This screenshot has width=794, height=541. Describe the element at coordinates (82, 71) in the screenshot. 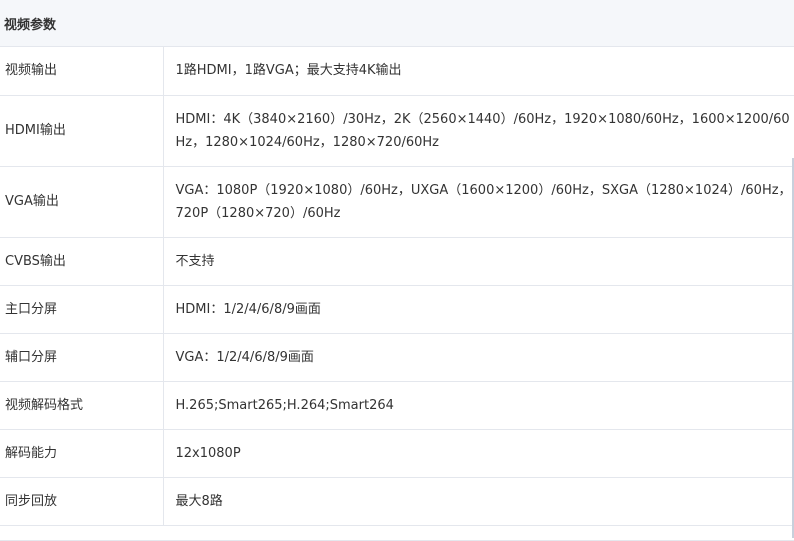

I see `row-label: 视频输出` at that location.